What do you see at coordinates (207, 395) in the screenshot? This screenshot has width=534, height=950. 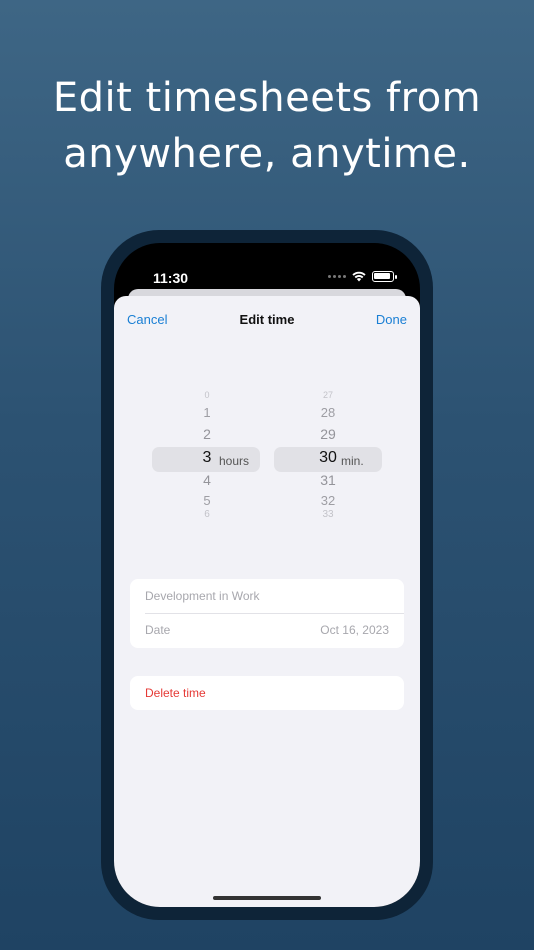 I see `hours-option: 0` at bounding box center [207, 395].